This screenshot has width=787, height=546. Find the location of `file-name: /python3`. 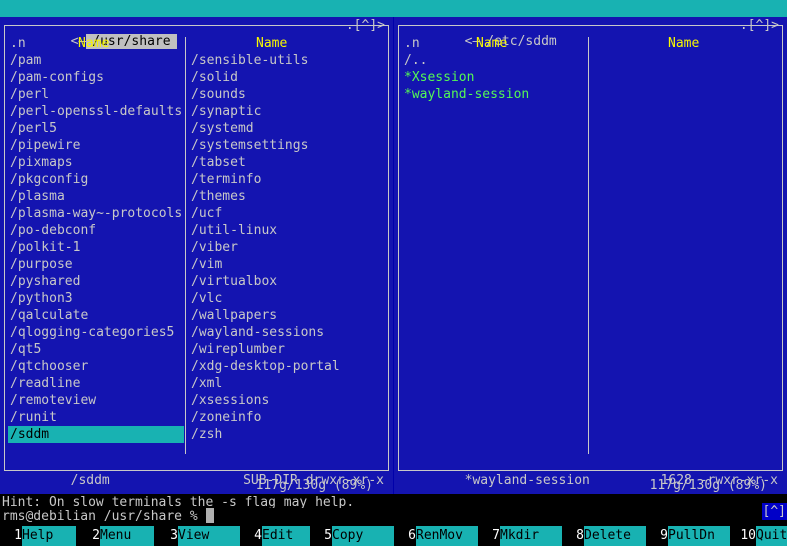

file-name: /python3 is located at coordinates (40, 298).